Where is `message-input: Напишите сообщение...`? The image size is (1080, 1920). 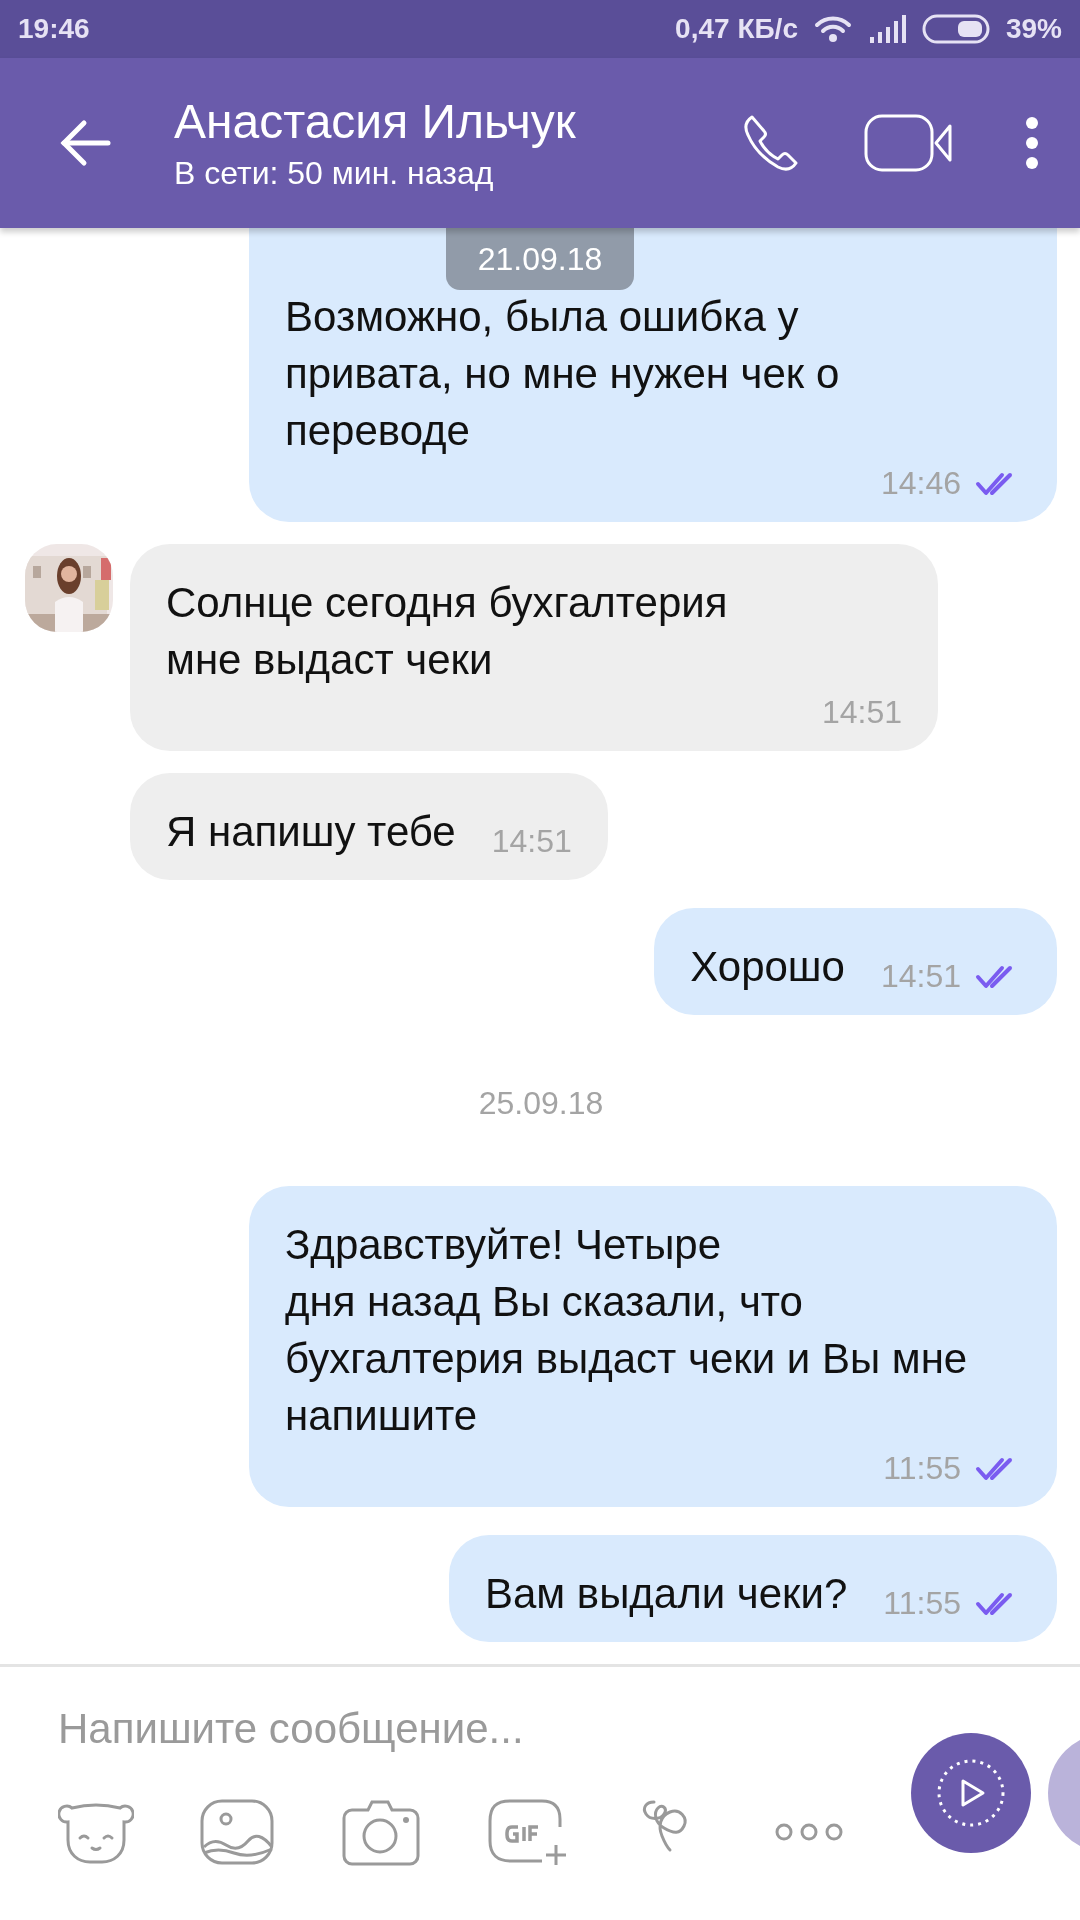
message-input: Напишите сообщение... is located at coordinates (458, 1729).